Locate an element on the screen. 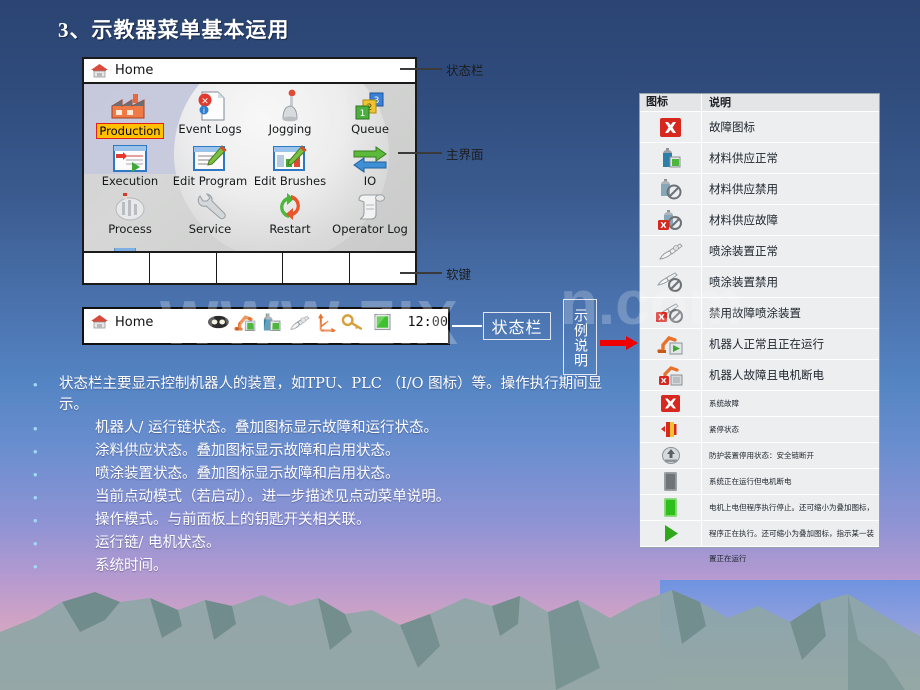 The height and width of the screenshot is (690, 920). menu-label: Service is located at coordinates (210, 229).